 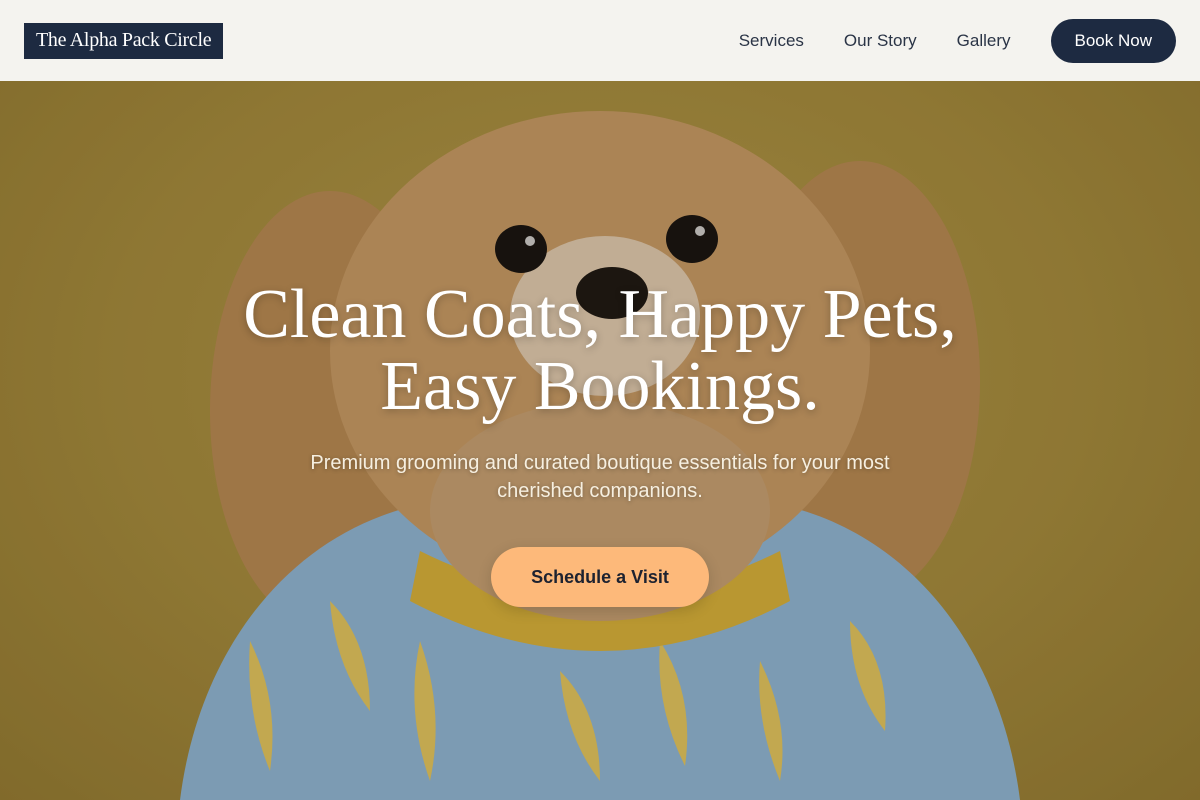 I want to click on nav-link-gallery: Gallery, so click(x=984, y=41).